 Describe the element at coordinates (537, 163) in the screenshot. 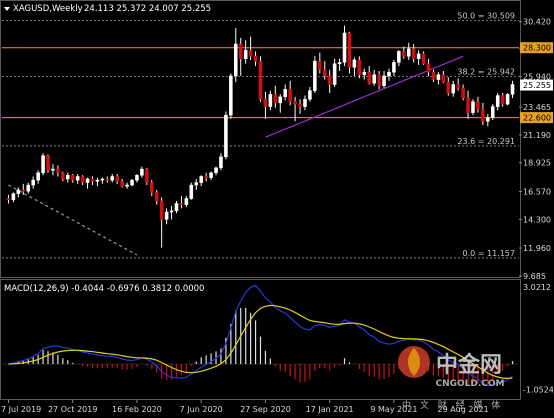

I see `price-tick-label: 18.925` at that location.